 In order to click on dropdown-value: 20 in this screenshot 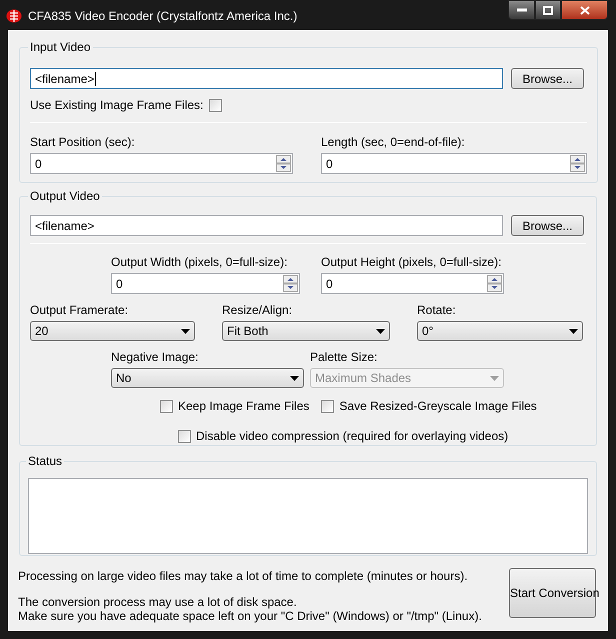, I will do `click(42, 331)`.